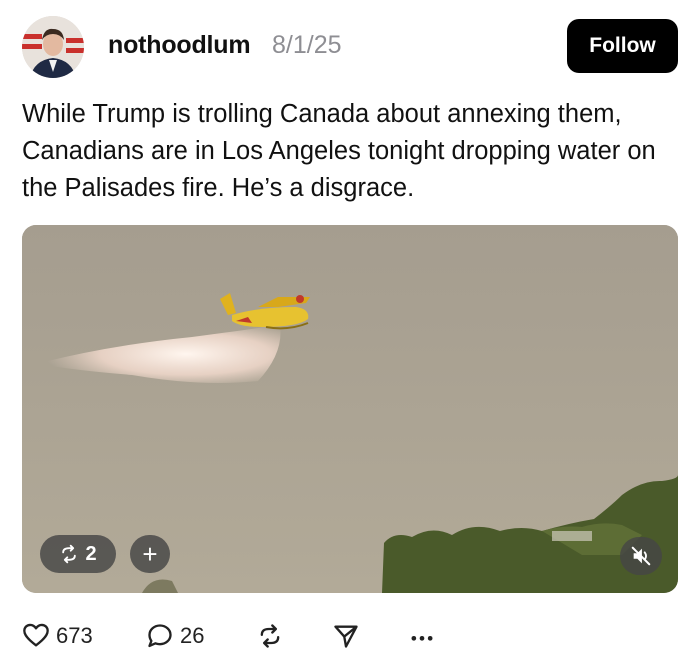 The width and height of the screenshot is (700, 672). Describe the element at coordinates (150, 554) in the screenshot. I see `add-button: +` at that location.